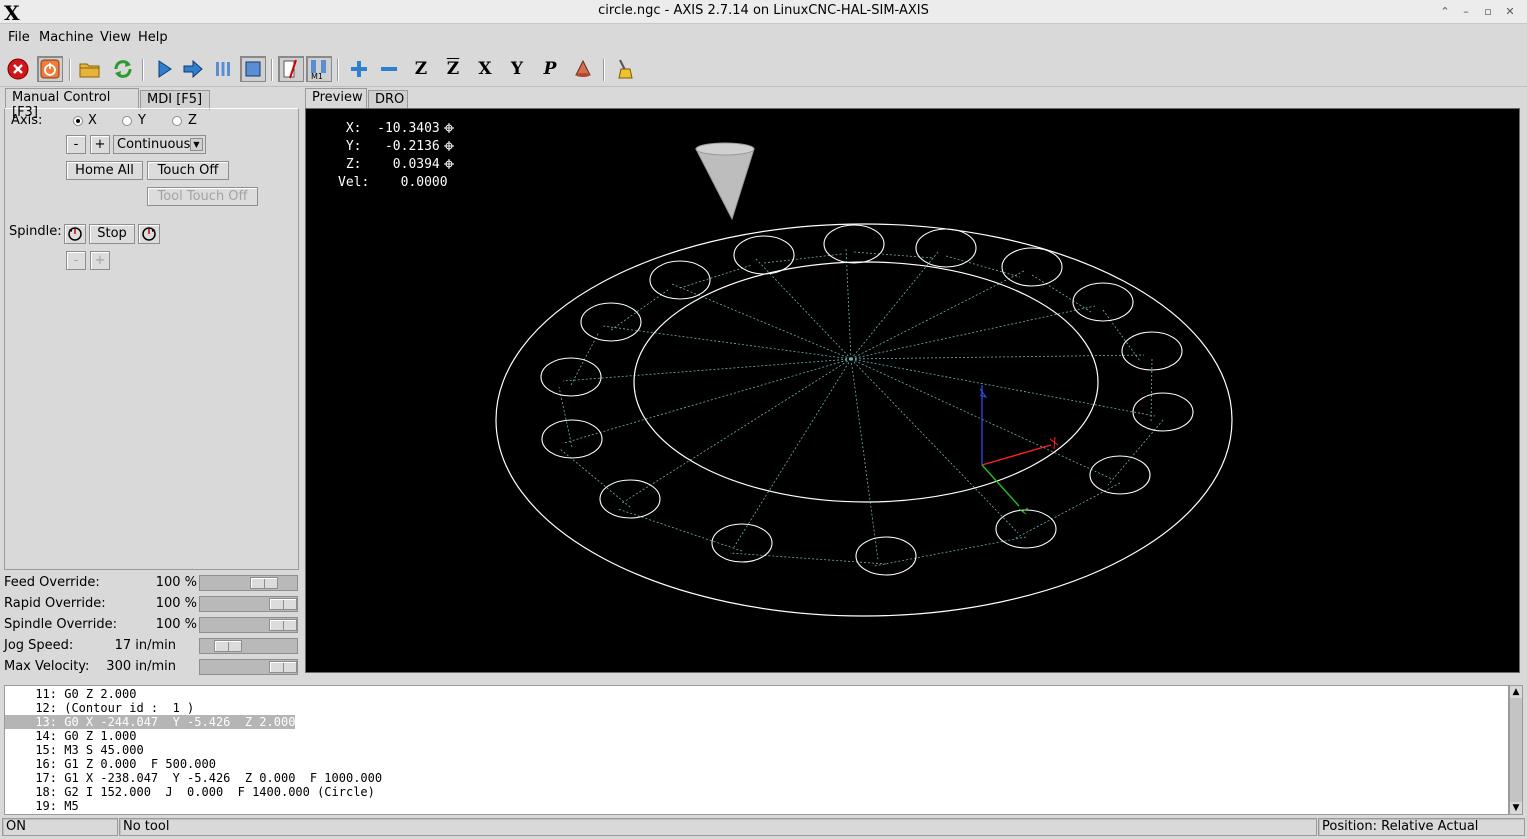  What do you see at coordinates (336, 98) in the screenshot?
I see `tab-preview: Preview` at bounding box center [336, 98].